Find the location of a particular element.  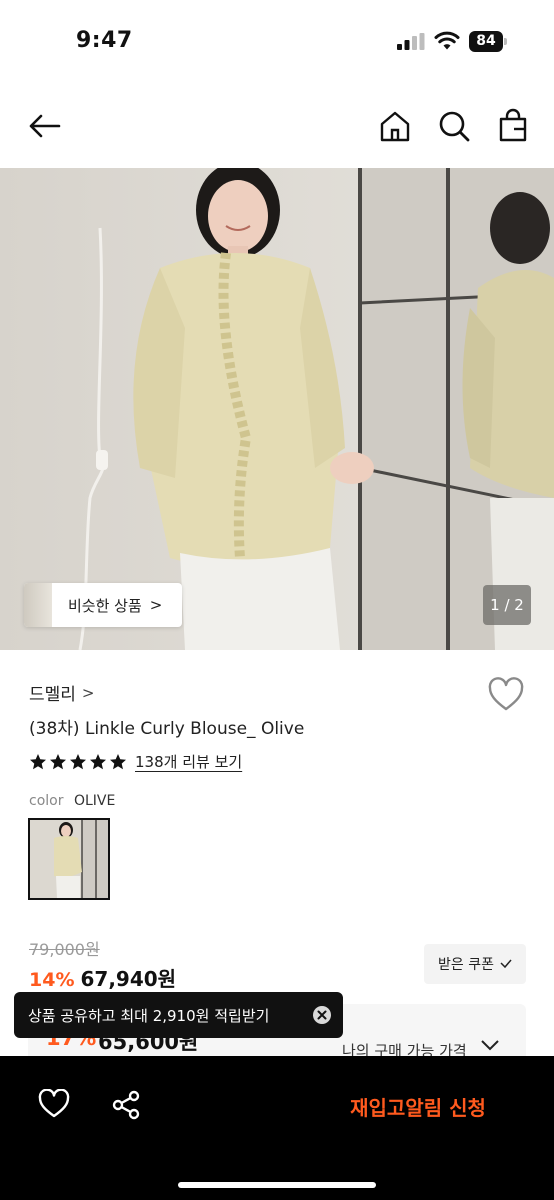

color-value: OLIVE is located at coordinates (94, 801).